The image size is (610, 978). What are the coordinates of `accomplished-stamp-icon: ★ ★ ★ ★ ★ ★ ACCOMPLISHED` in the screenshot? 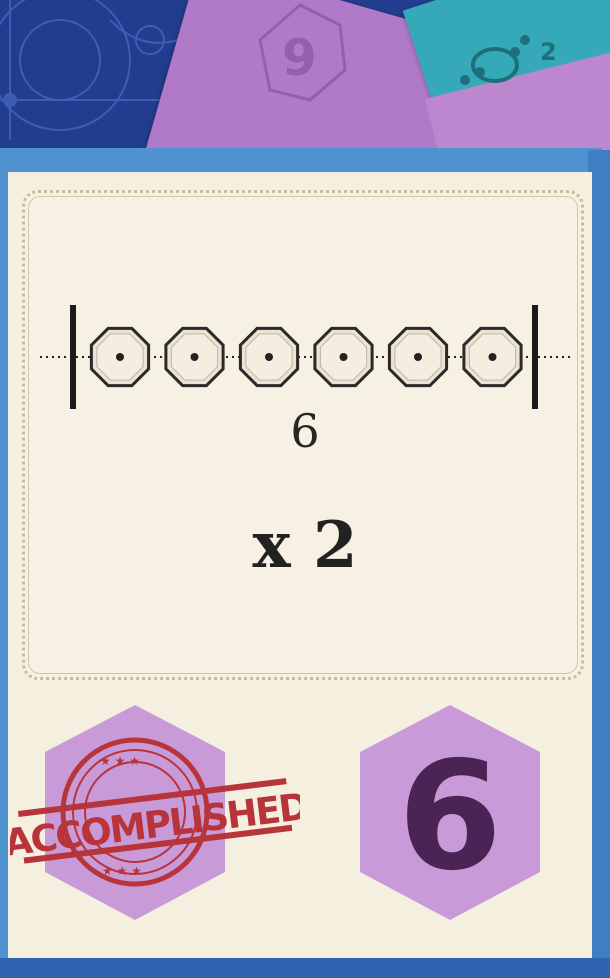 It's located at (156, 812).